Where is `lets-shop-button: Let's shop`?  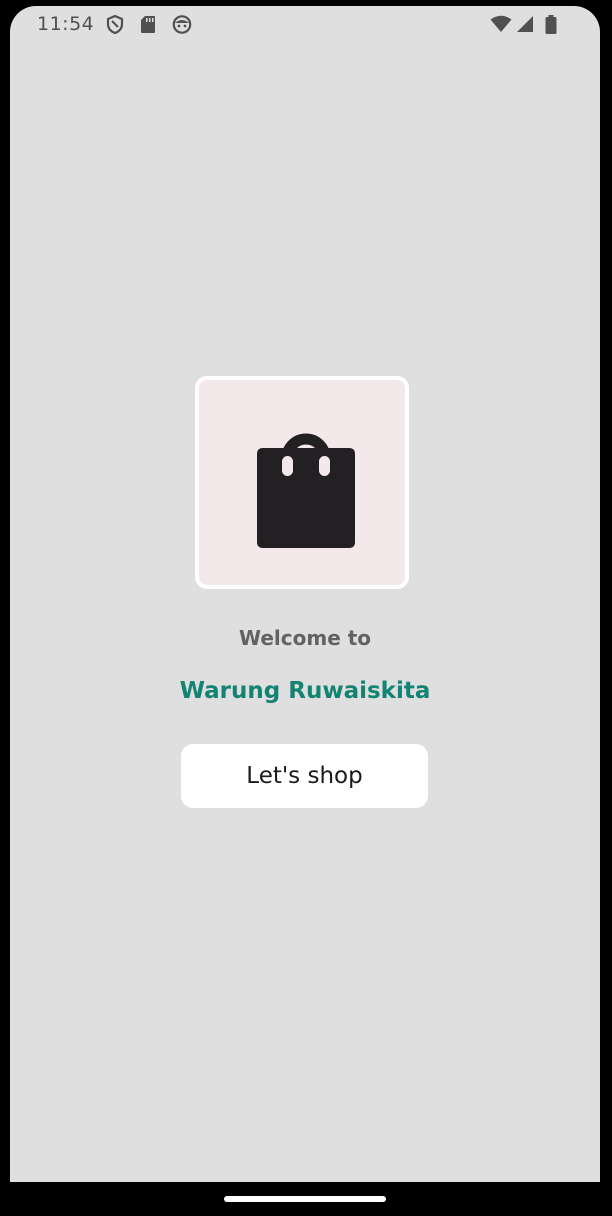 lets-shop-button: Let's shop is located at coordinates (304, 776).